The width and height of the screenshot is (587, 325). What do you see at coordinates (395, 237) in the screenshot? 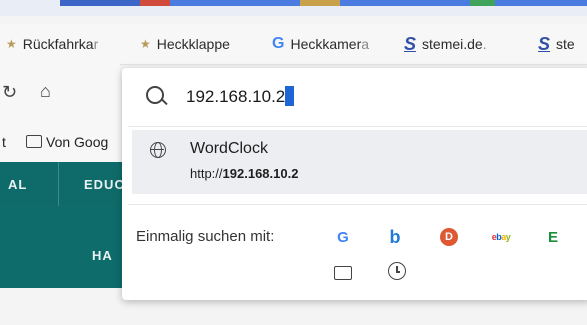
I see `bing-search-icon: b` at bounding box center [395, 237].